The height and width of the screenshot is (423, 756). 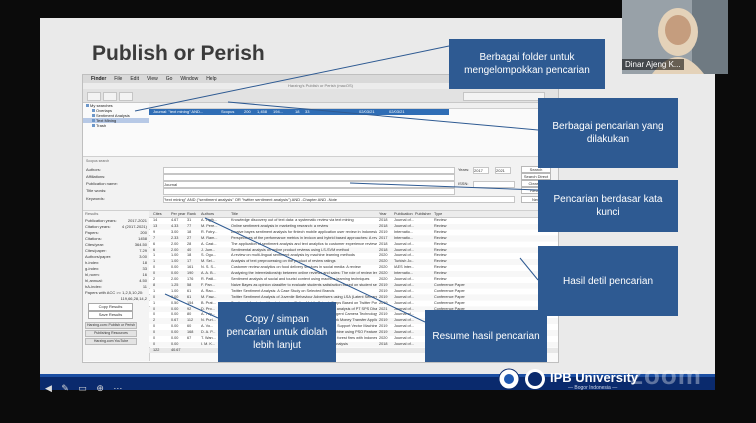 I want to click on metric-key: hI,norm:, so click(x=92, y=274).